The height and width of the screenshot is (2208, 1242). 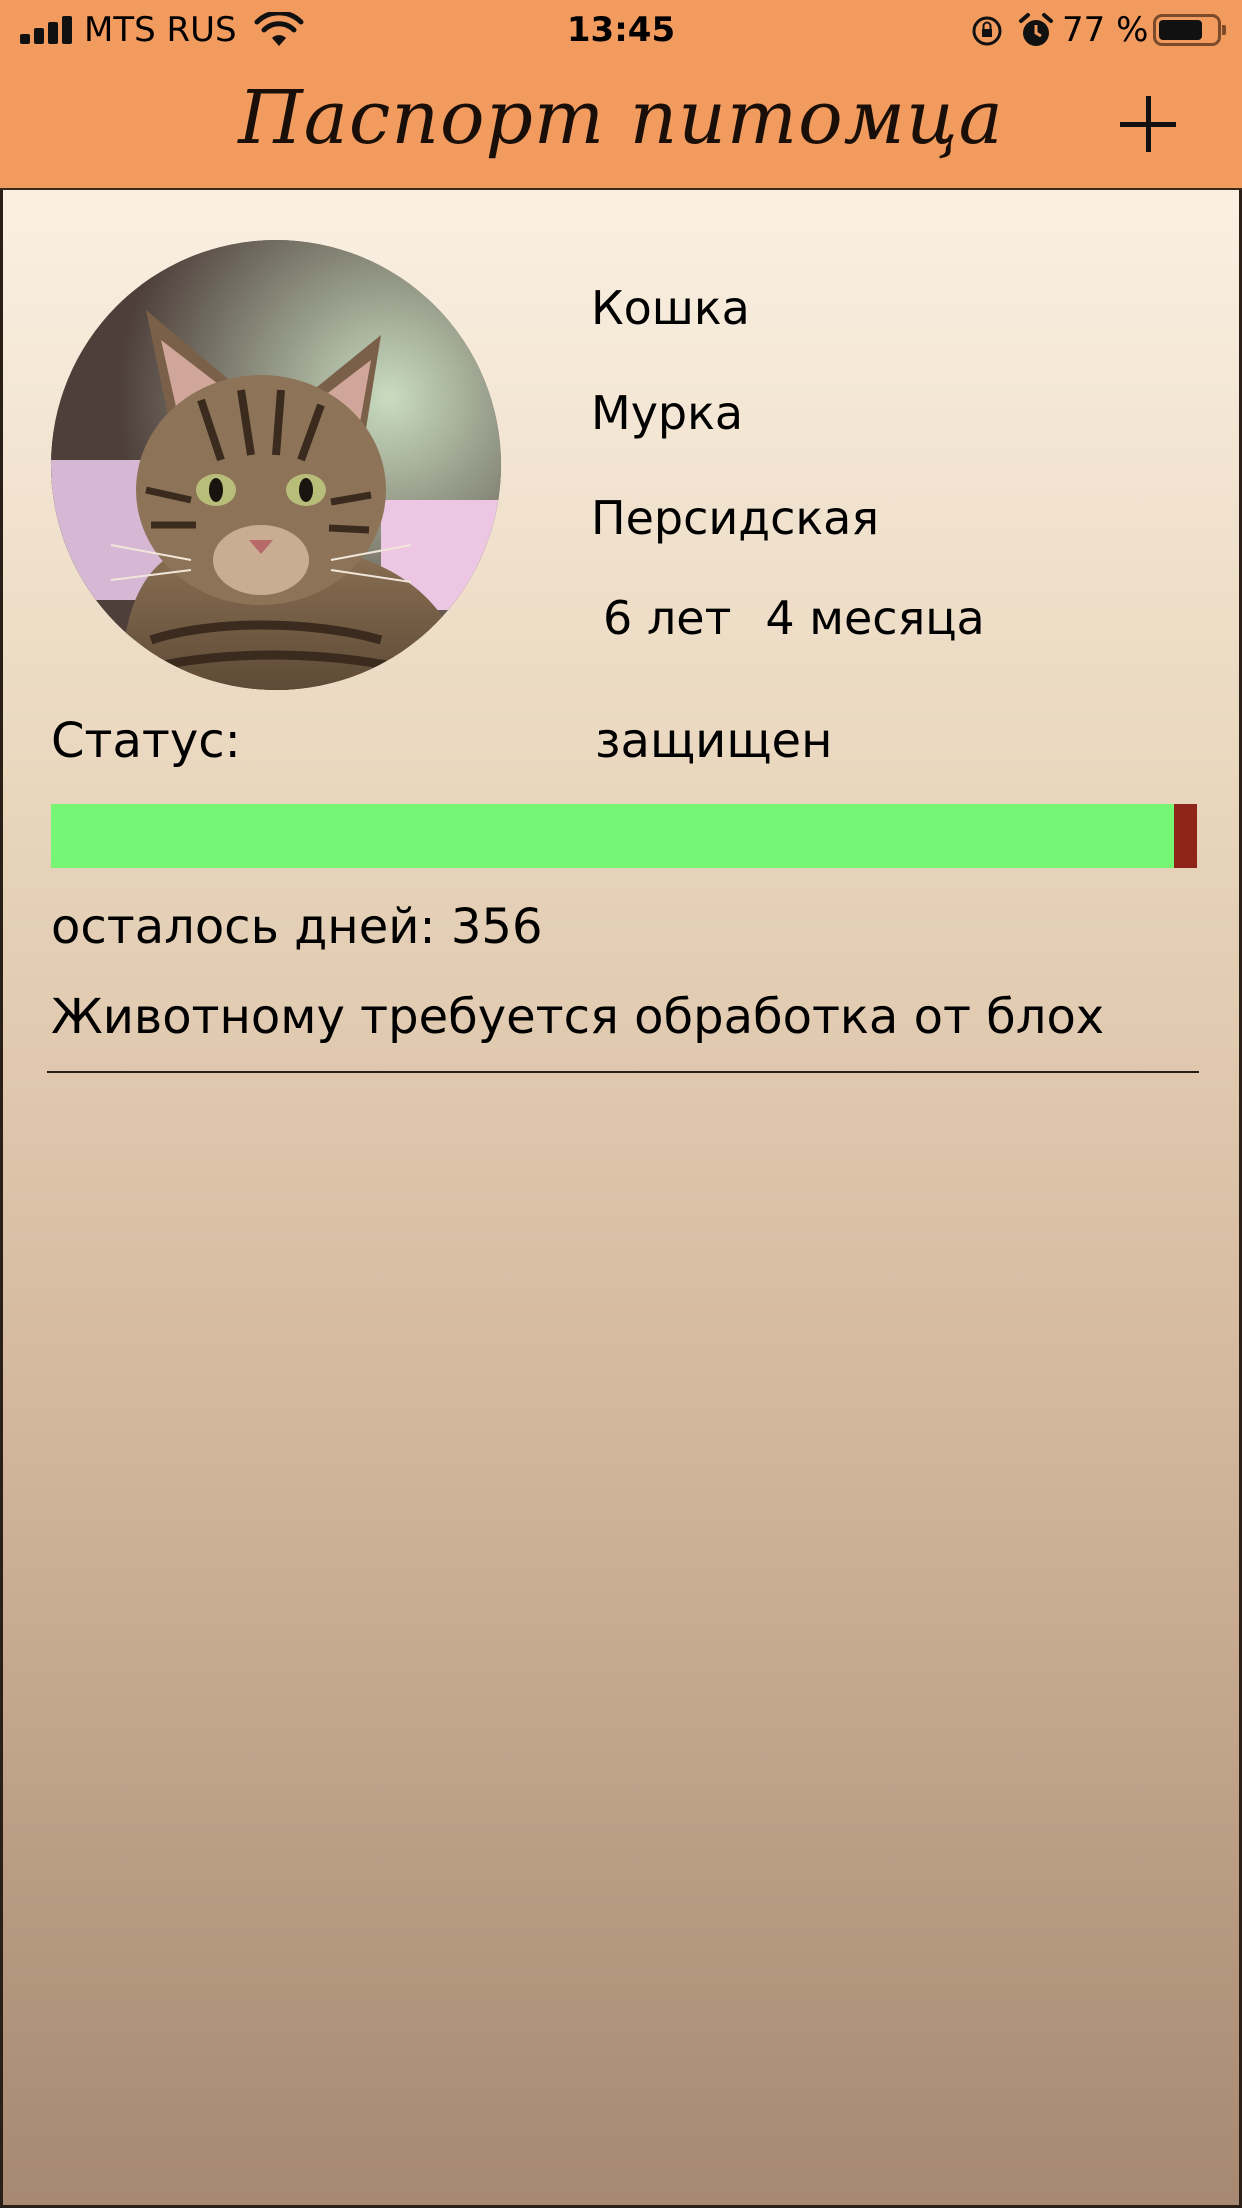 I want to click on battery-icon, so click(x=1189, y=30).